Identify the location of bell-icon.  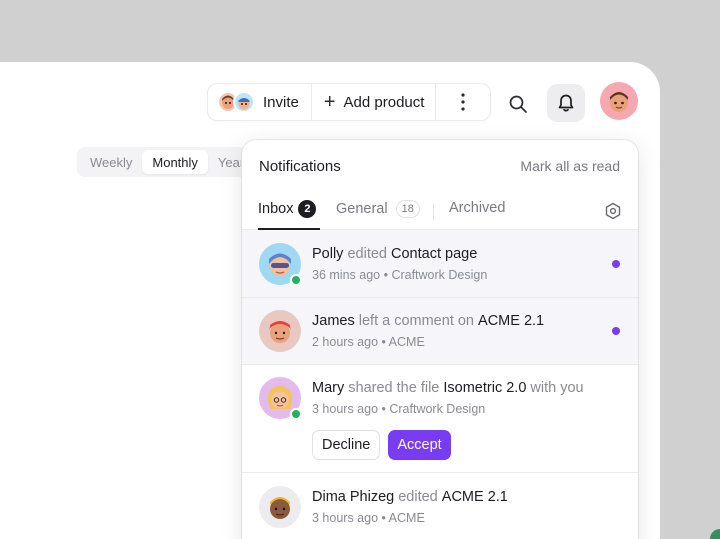
(566, 103).